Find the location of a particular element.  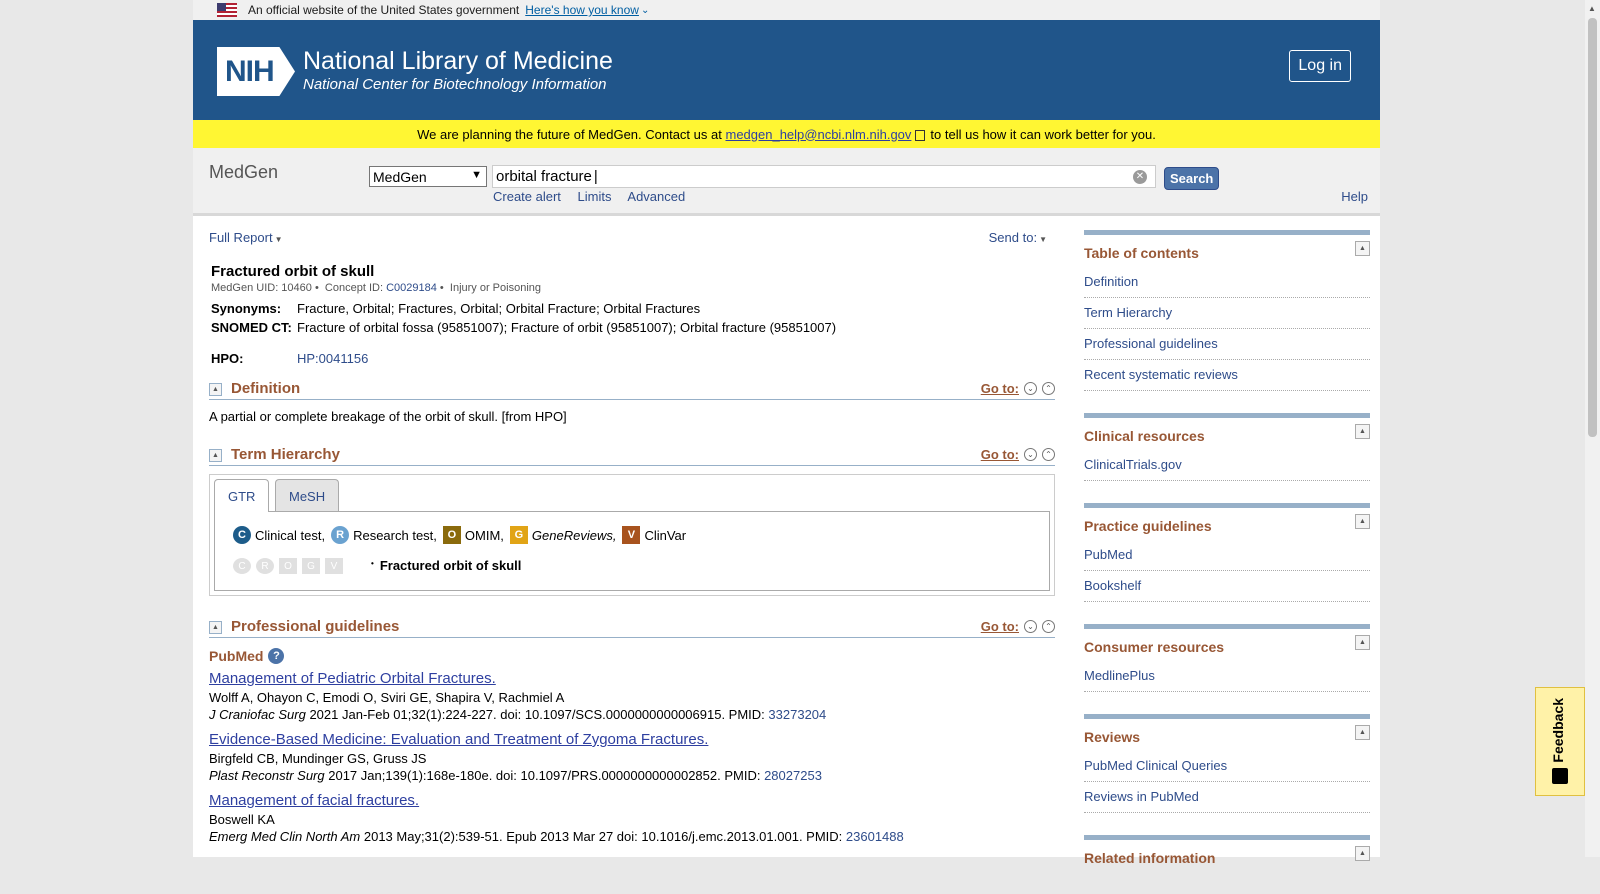

clinicaltrials-link: ClinicalTrials.gov is located at coordinates (1227, 465).